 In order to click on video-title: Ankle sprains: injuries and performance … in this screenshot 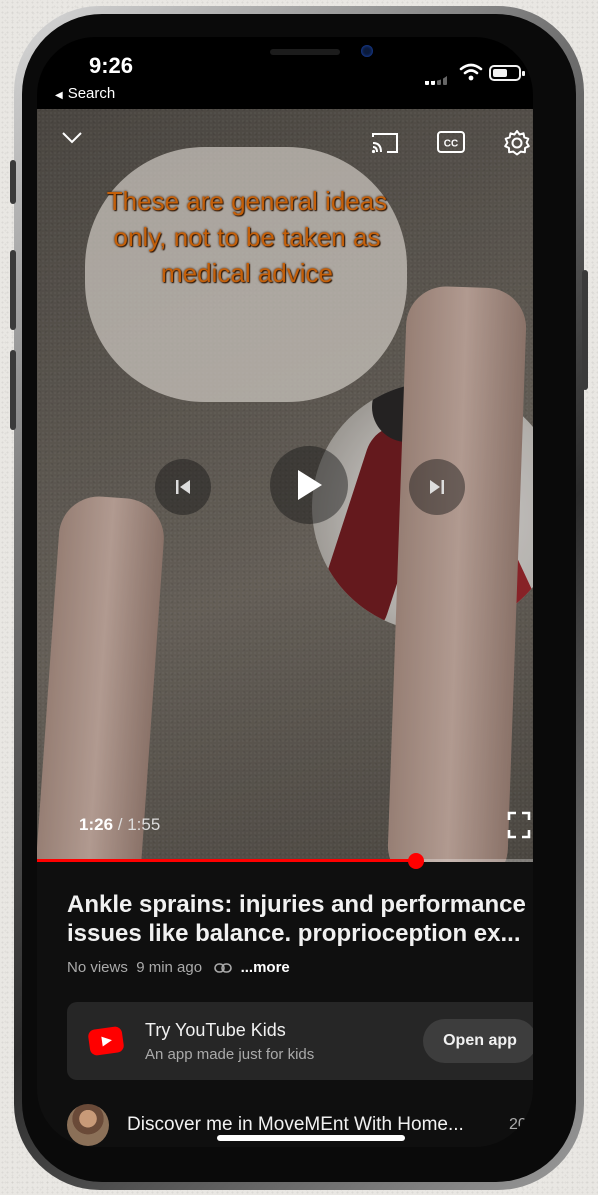, I will do `click(300, 919)`.